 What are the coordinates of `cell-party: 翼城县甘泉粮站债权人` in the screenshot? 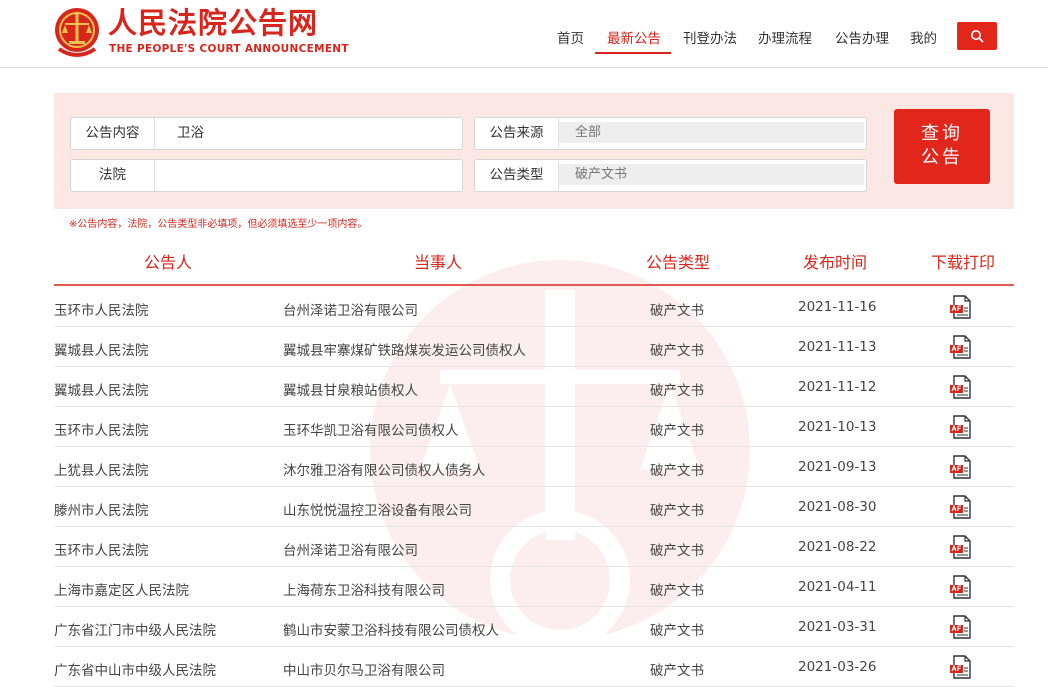 It's located at (350, 389).